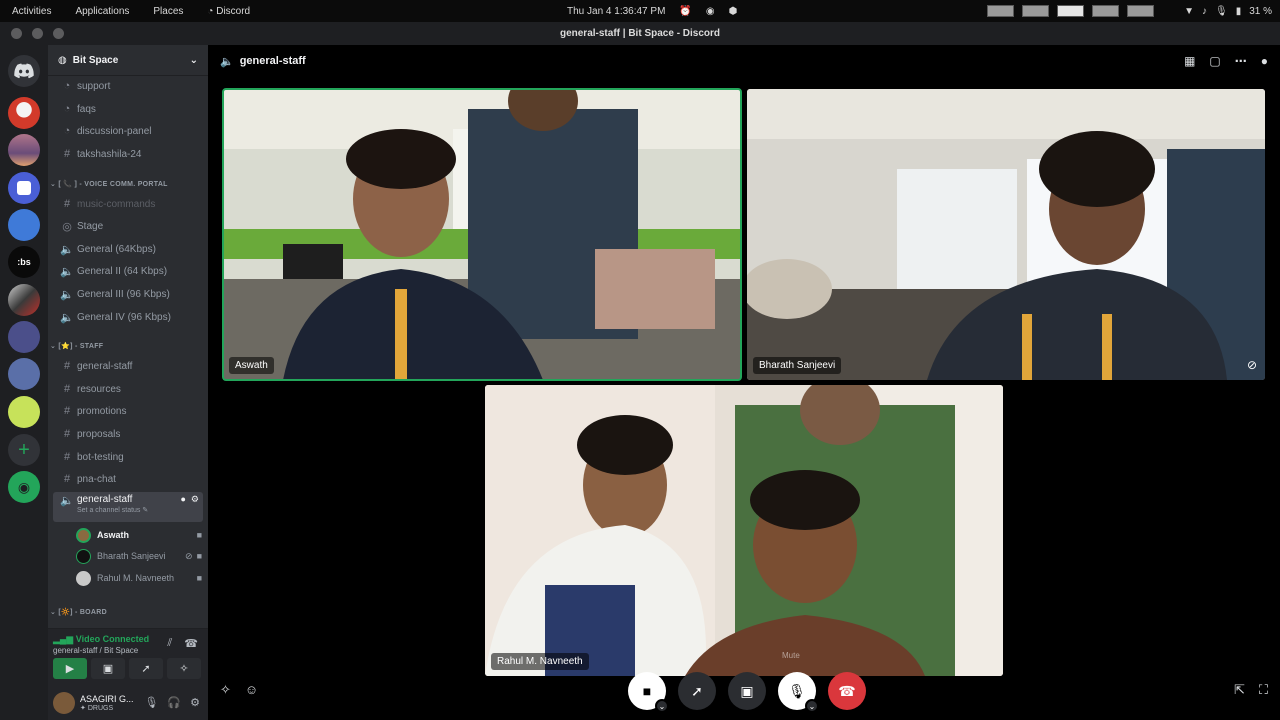 Image resolution: width=1280 pixels, height=720 pixels. Describe the element at coordinates (1189, 61) in the screenshot. I see `grid-layout-icon: ▦` at that location.